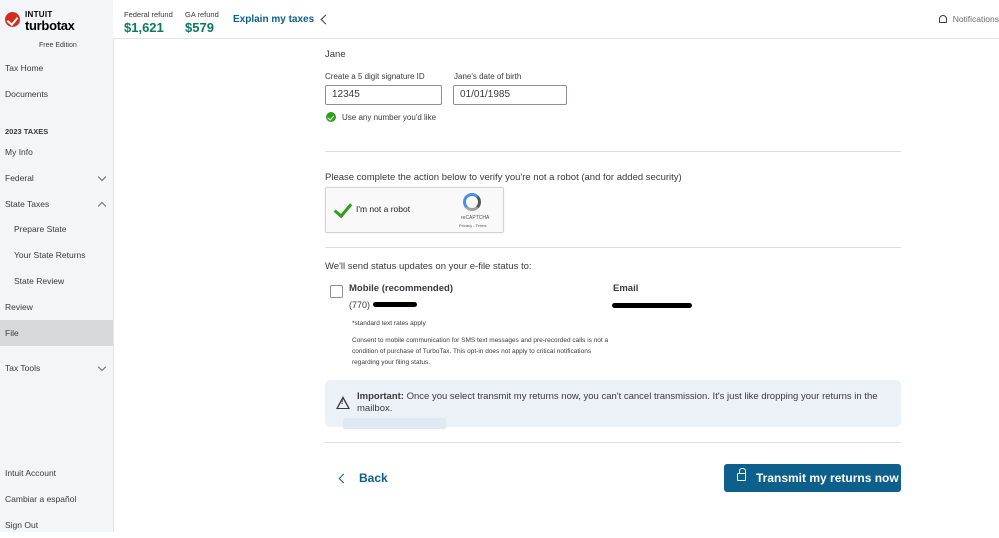  I want to click on chevron-up-icon, so click(102, 206).